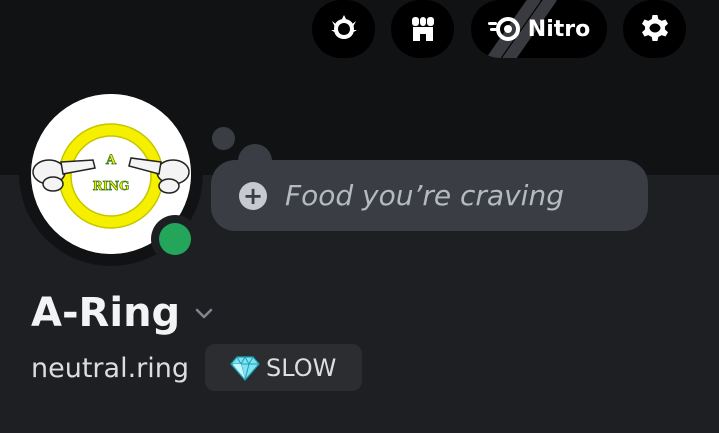  I want to click on quests-button, so click(343, 29).